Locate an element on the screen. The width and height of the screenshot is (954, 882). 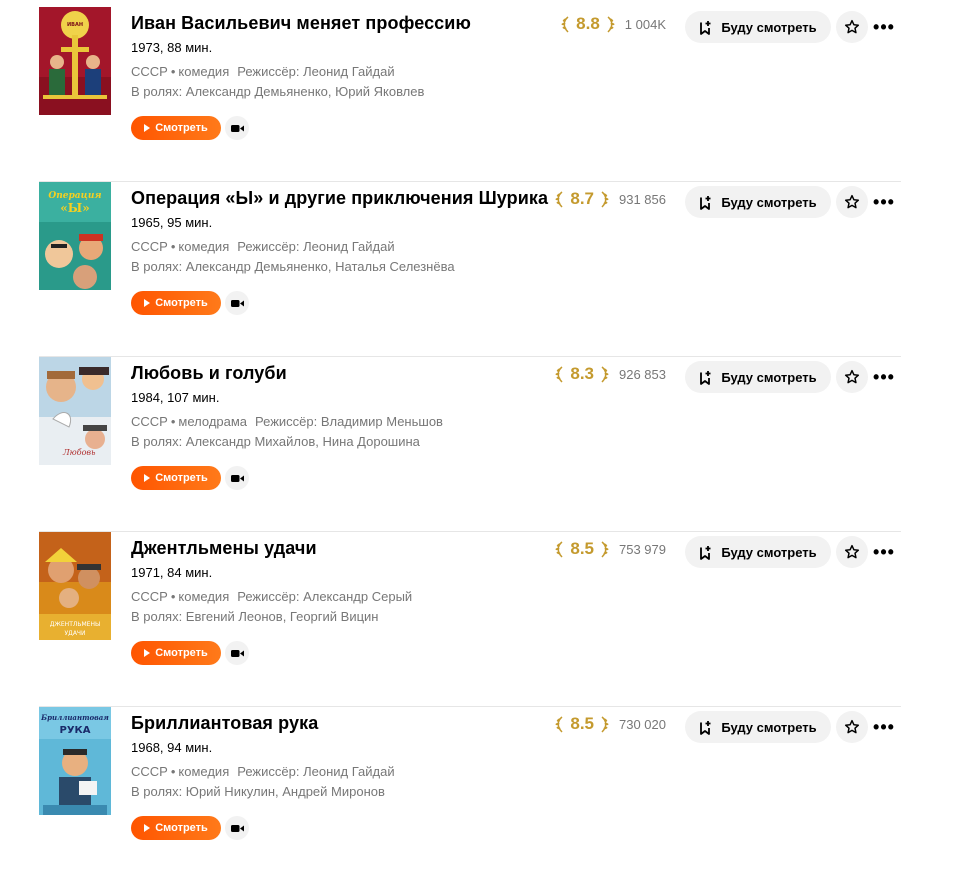
movie-poster: ДЖЕНТЛЬМЕНЫ УДАЧИ is located at coordinates (75, 586).